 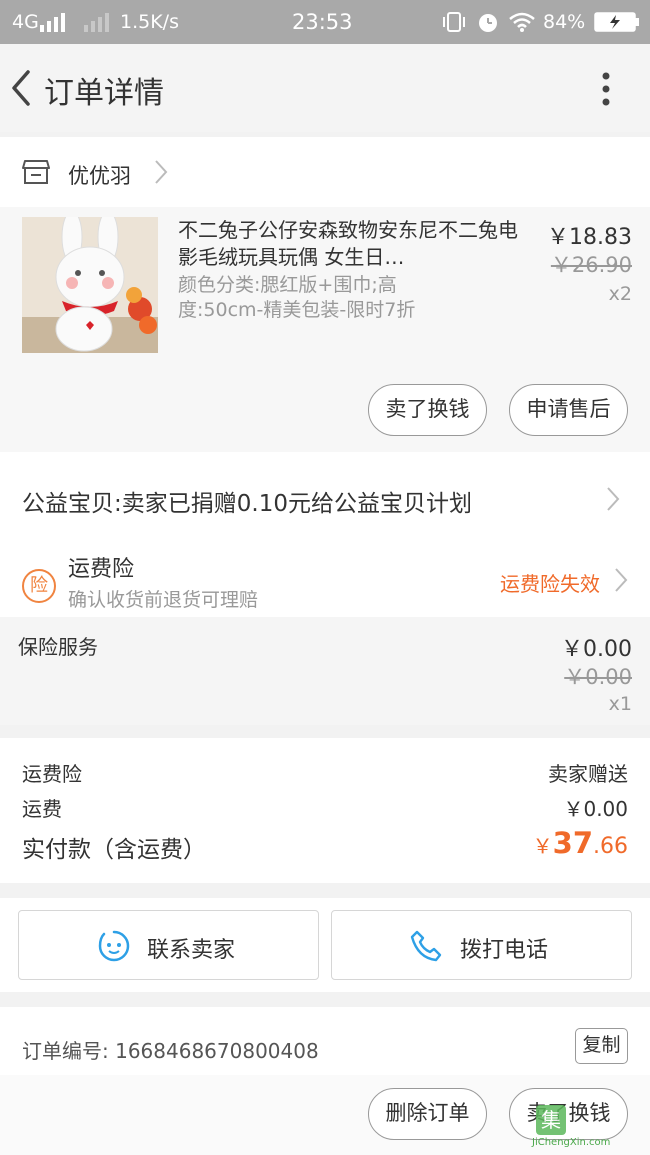 I want to click on store-icon, so click(x=36, y=172).